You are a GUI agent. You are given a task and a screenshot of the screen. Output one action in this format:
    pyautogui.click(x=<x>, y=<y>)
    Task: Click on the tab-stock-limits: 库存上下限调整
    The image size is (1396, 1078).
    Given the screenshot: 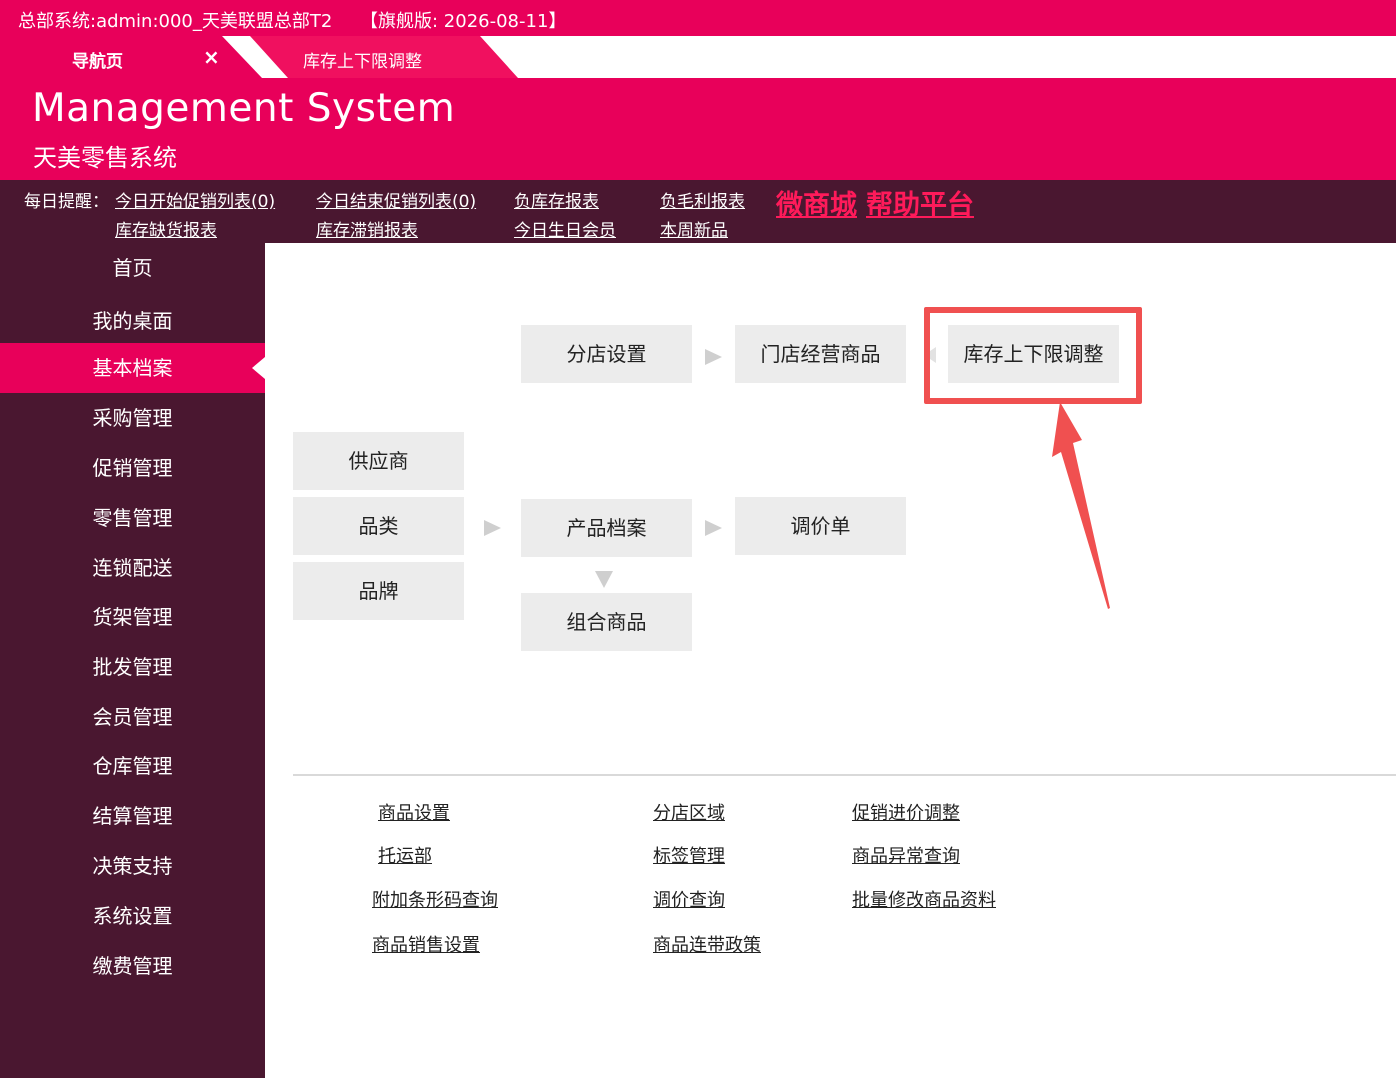 What is the action you would take?
    pyautogui.click(x=384, y=57)
    